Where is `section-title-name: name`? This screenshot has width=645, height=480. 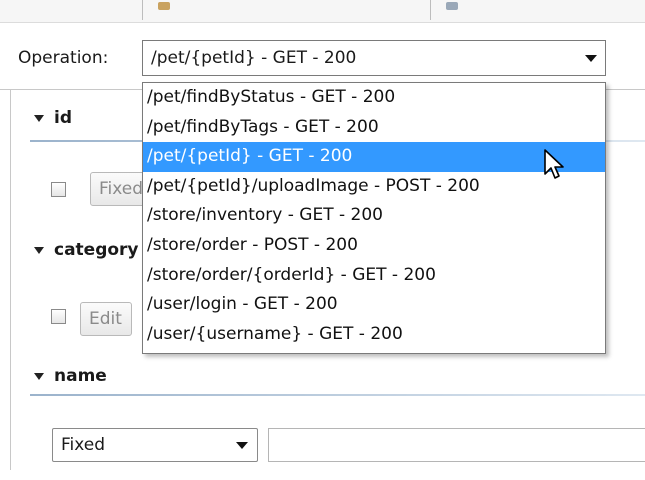
section-title-name: name is located at coordinates (80, 376).